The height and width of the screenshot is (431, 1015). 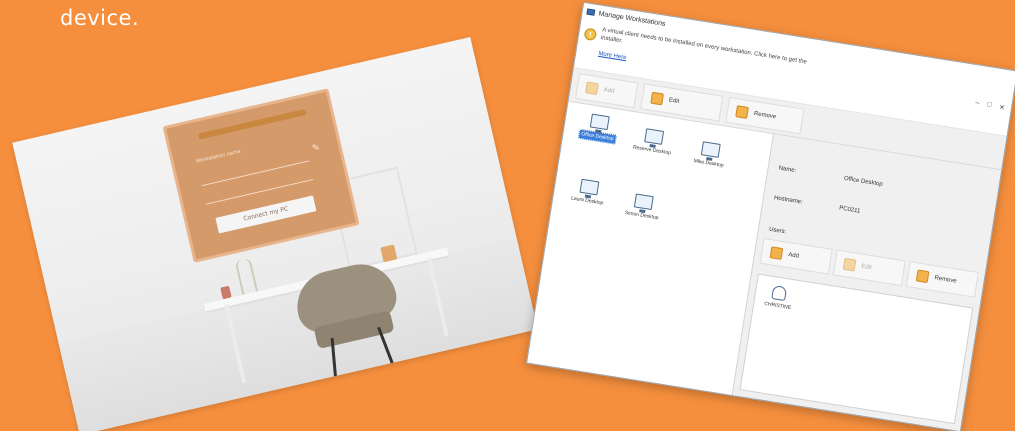 I want to click on remove-user-label: Remove, so click(x=945, y=280).